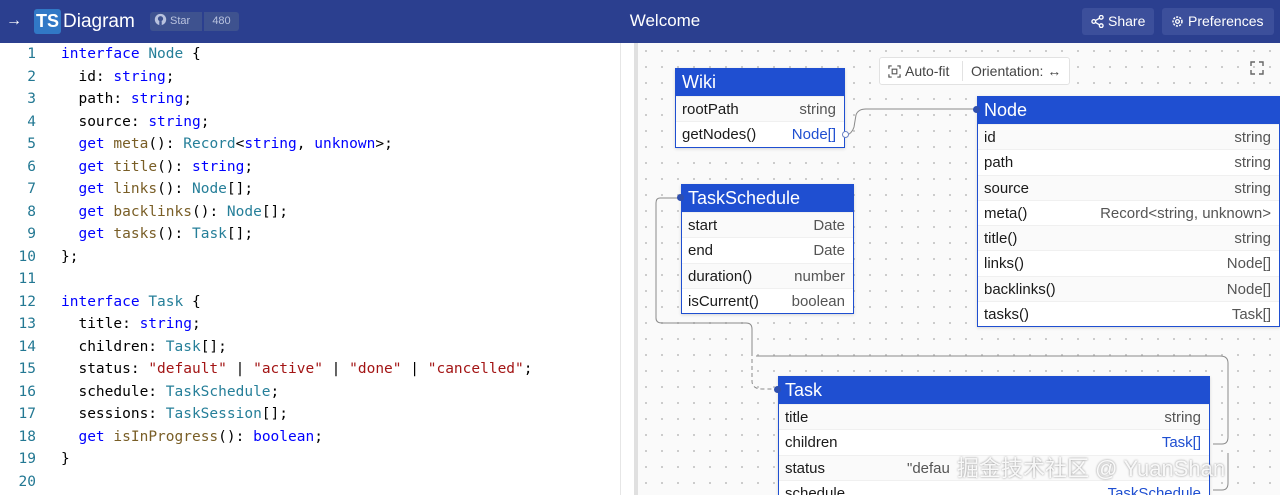 The width and height of the screenshot is (1280, 495). What do you see at coordinates (910, 122) in the screenshot?
I see `edge-wiki-node` at bounding box center [910, 122].